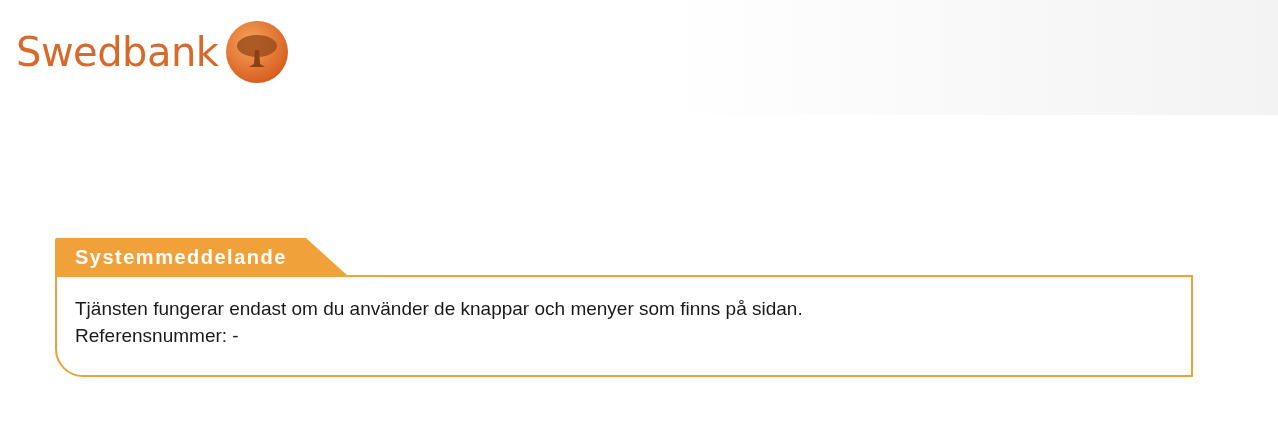  Describe the element at coordinates (256, 52) in the screenshot. I see `tree-emblem-icon` at that location.